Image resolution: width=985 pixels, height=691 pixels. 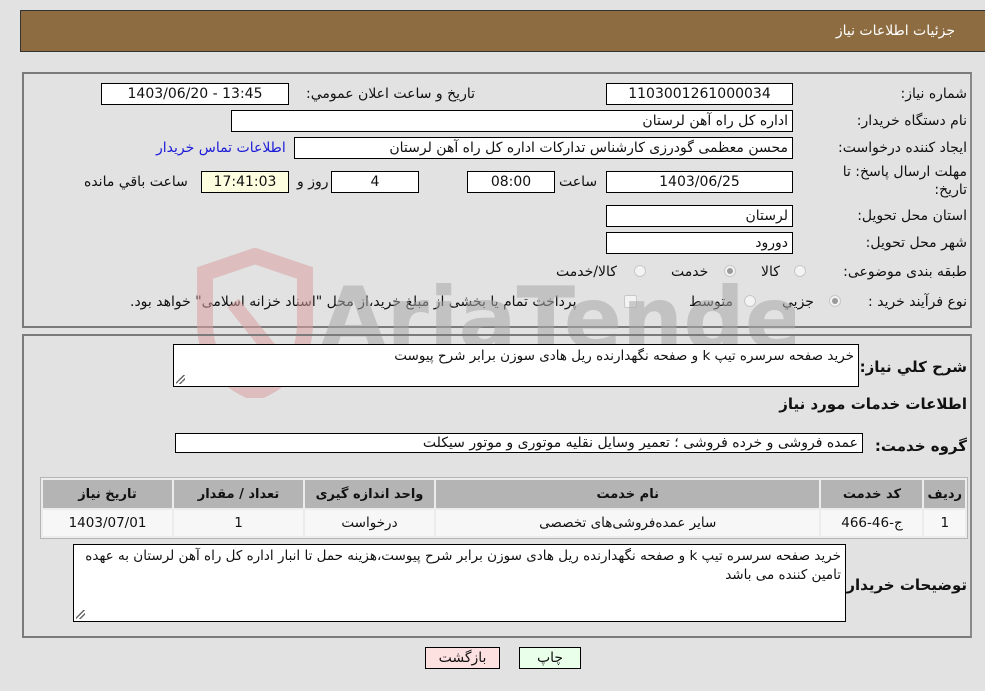 I want to click on category-option-service: خدمت, so click(x=690, y=272).